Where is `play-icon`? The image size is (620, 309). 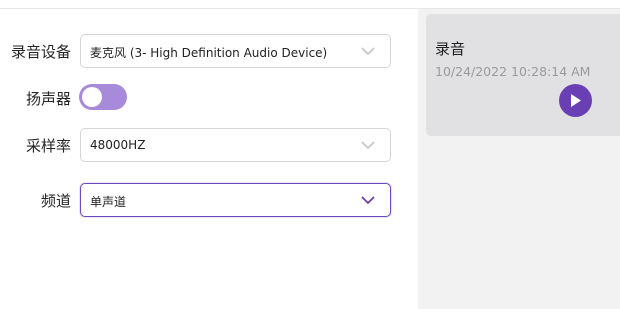 play-icon is located at coordinates (576, 100).